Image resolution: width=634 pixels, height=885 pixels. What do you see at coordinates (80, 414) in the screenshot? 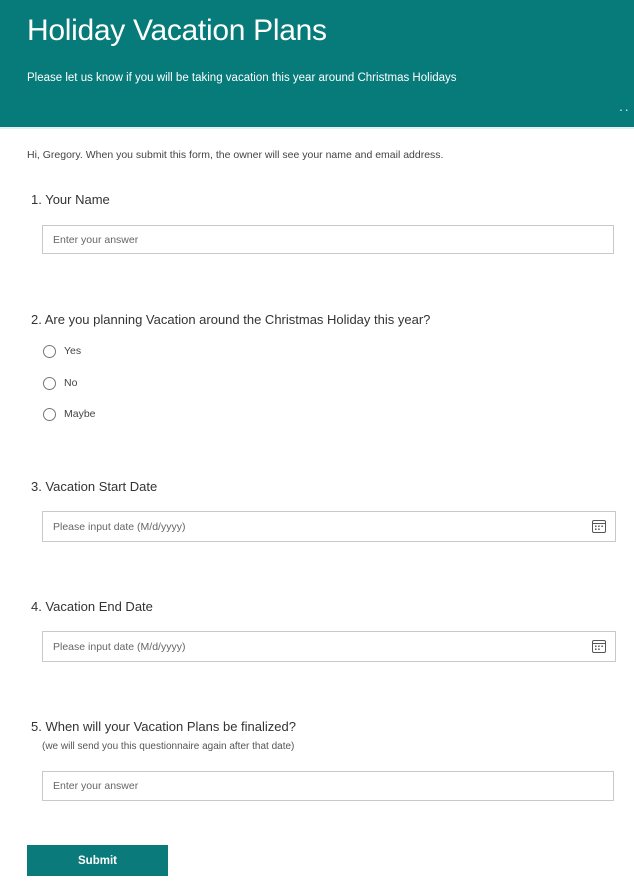
I see `radio-label: Maybe` at bounding box center [80, 414].